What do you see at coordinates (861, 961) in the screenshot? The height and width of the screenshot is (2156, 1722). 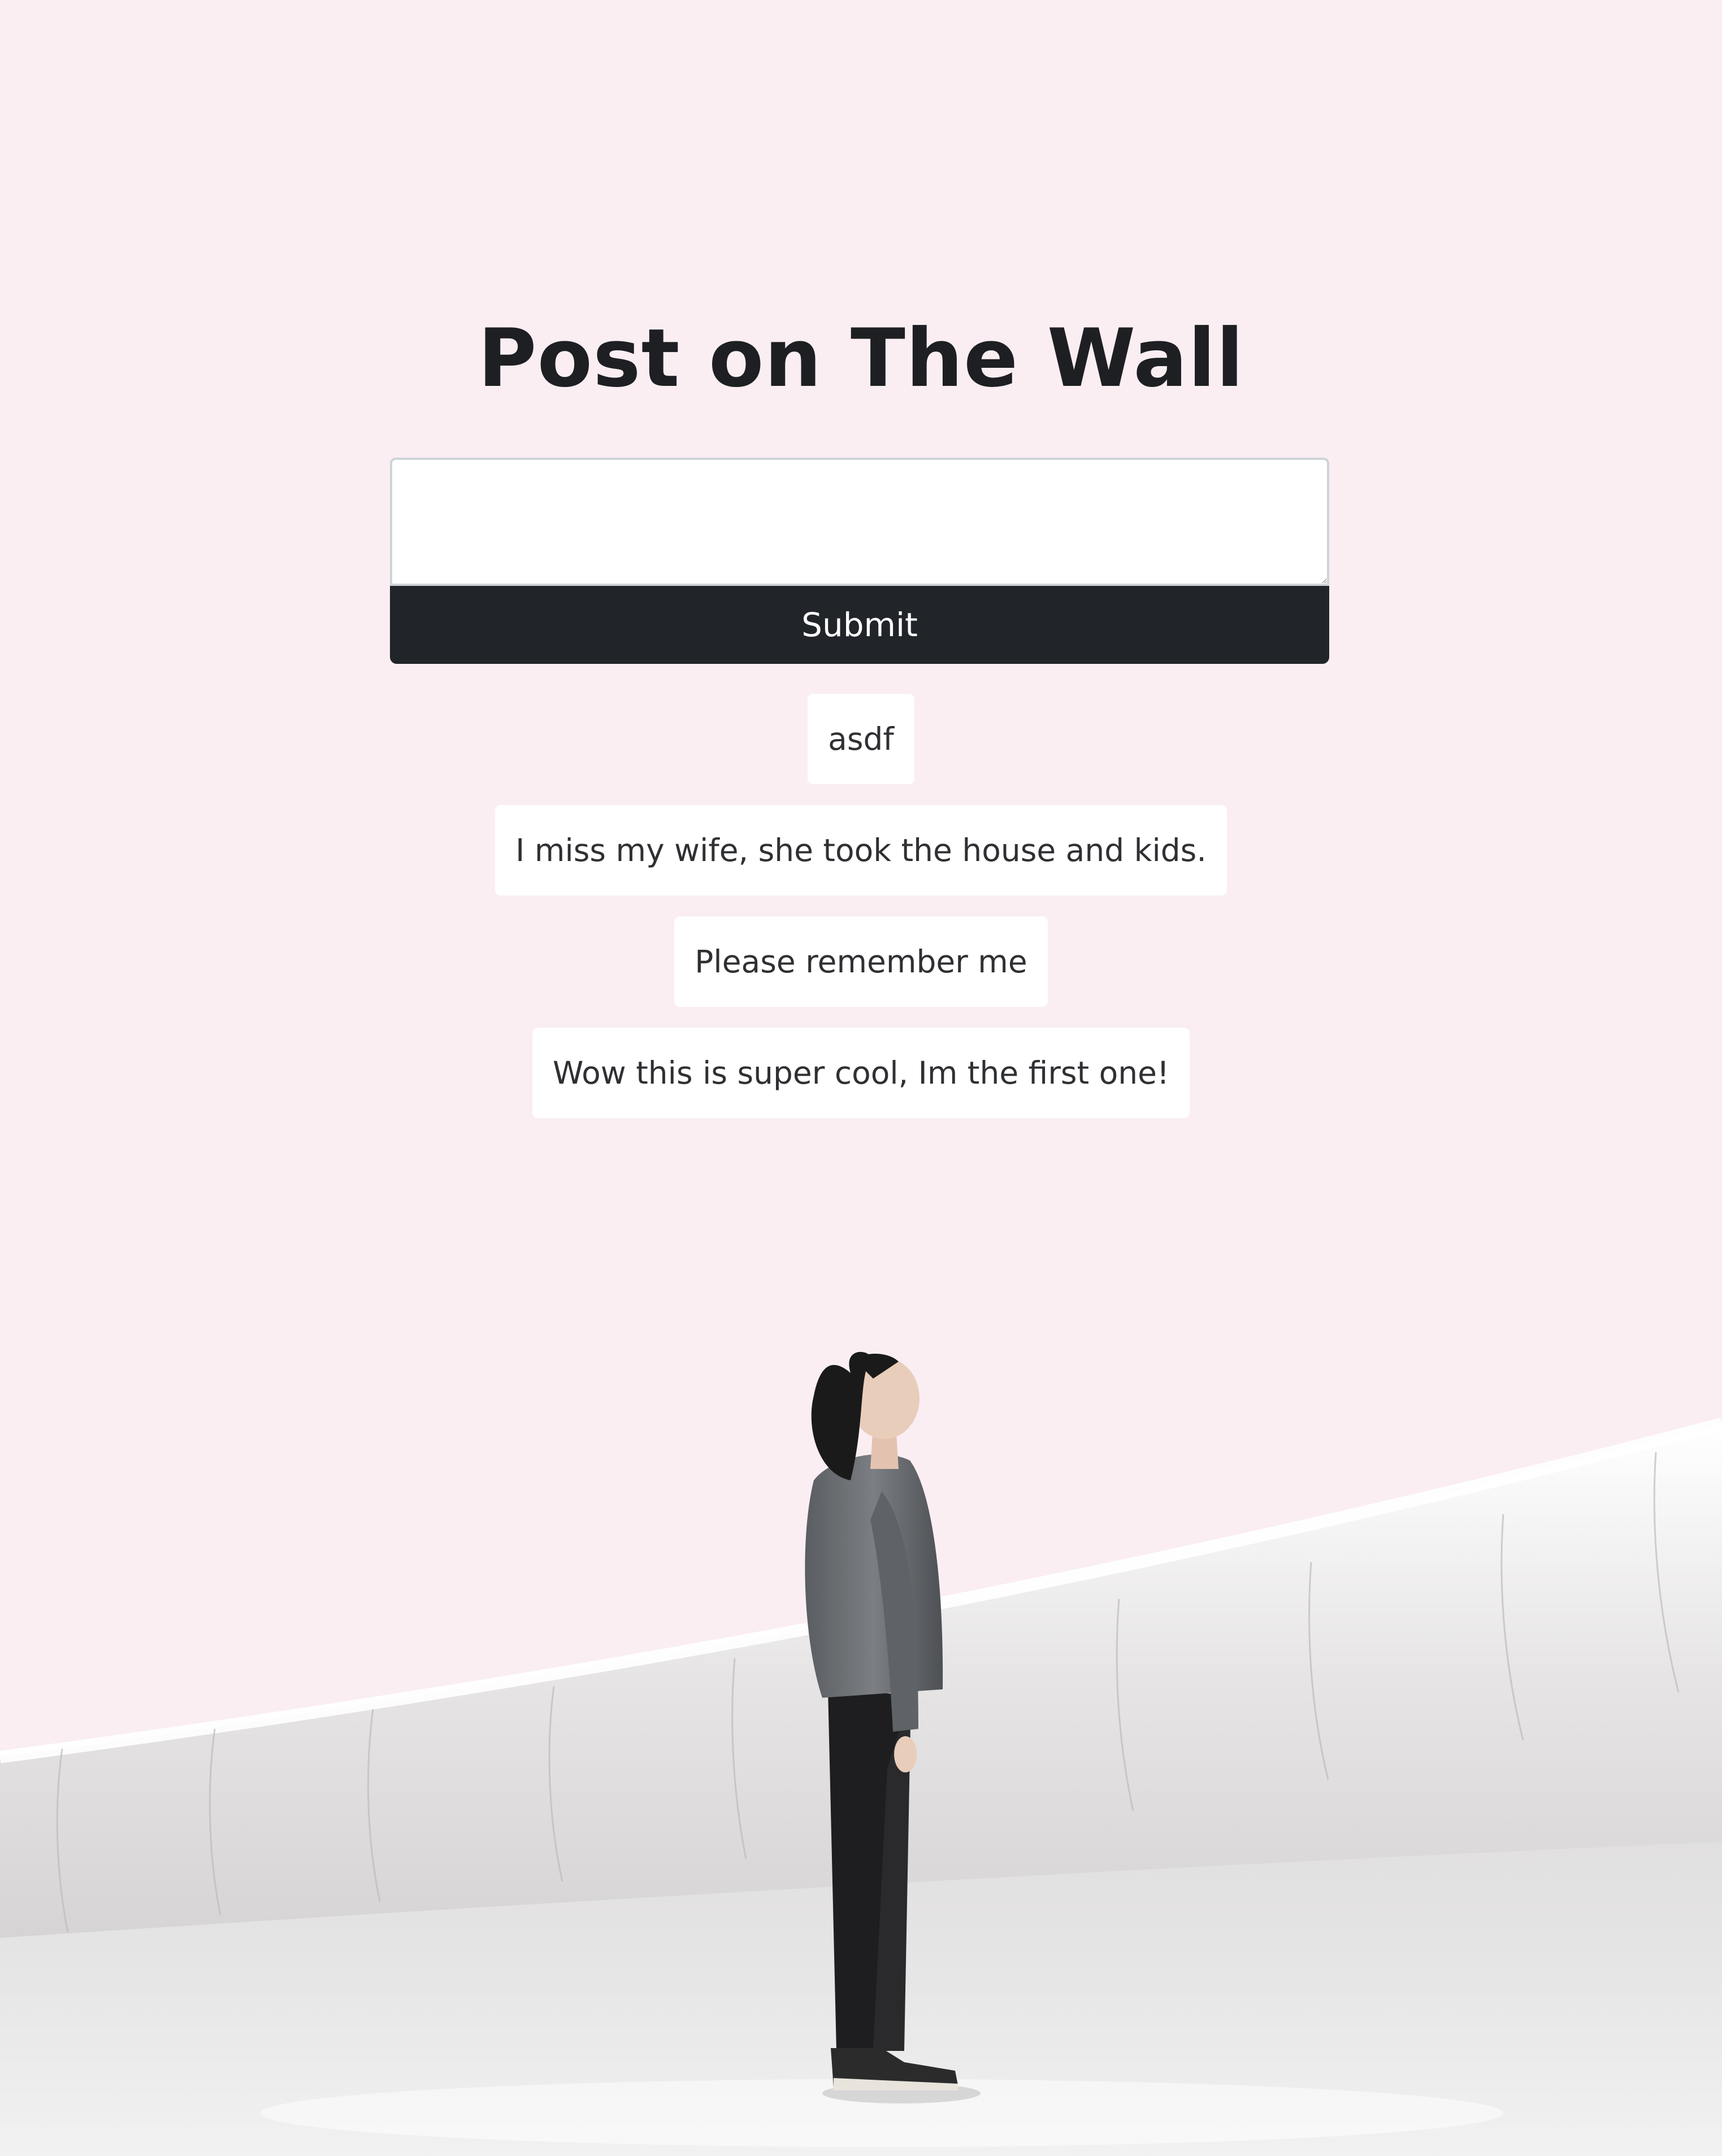 I see `post-item: Please remember me` at bounding box center [861, 961].